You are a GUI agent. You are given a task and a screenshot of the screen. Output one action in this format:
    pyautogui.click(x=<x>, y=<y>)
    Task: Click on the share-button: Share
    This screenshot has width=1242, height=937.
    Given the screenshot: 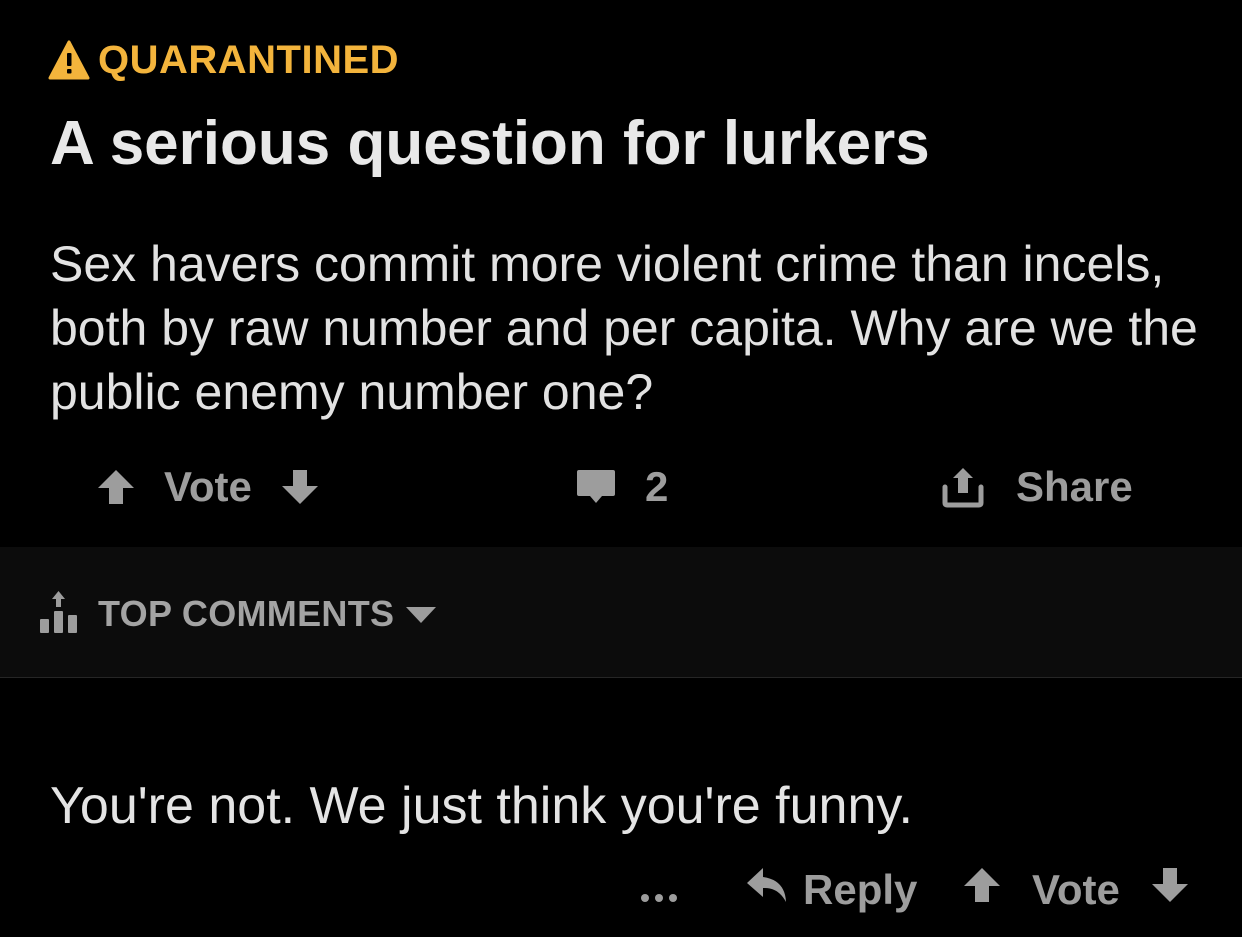 What is the action you would take?
    pyautogui.click(x=1036, y=487)
    